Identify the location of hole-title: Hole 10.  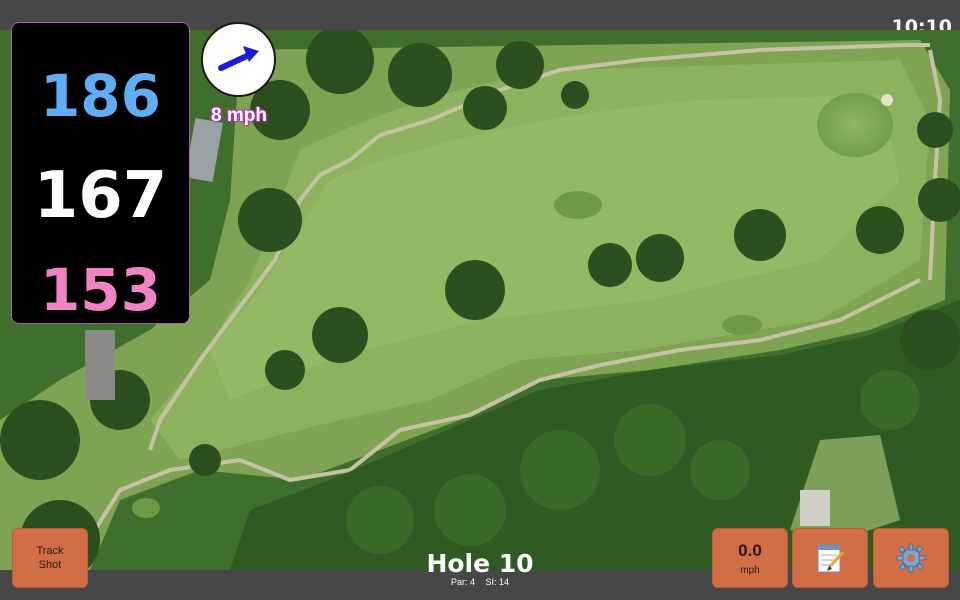
(480, 563).